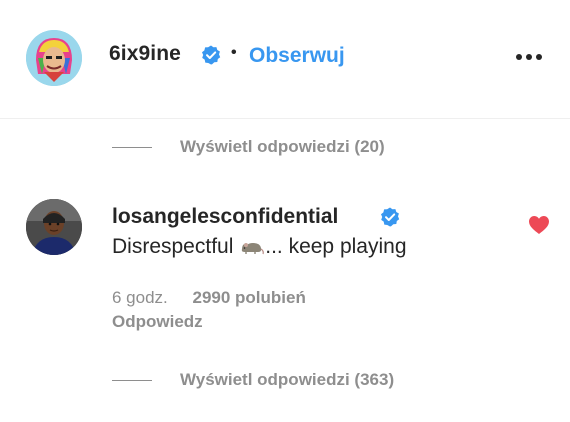  Describe the element at coordinates (157, 322) in the screenshot. I see `reply-button: Odpowiedz` at that location.